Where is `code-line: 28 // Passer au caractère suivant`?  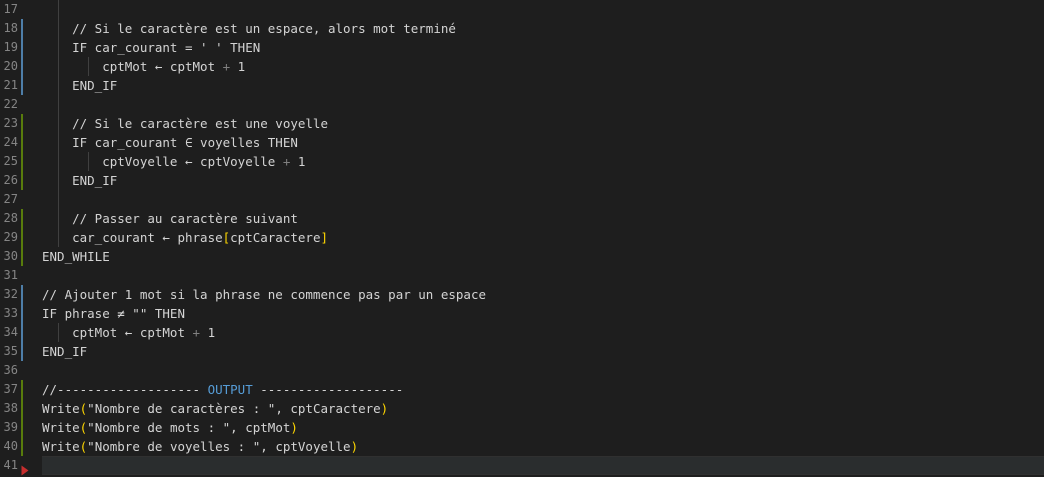 code-line: 28 // Passer au caractère suivant is located at coordinates (522, 218).